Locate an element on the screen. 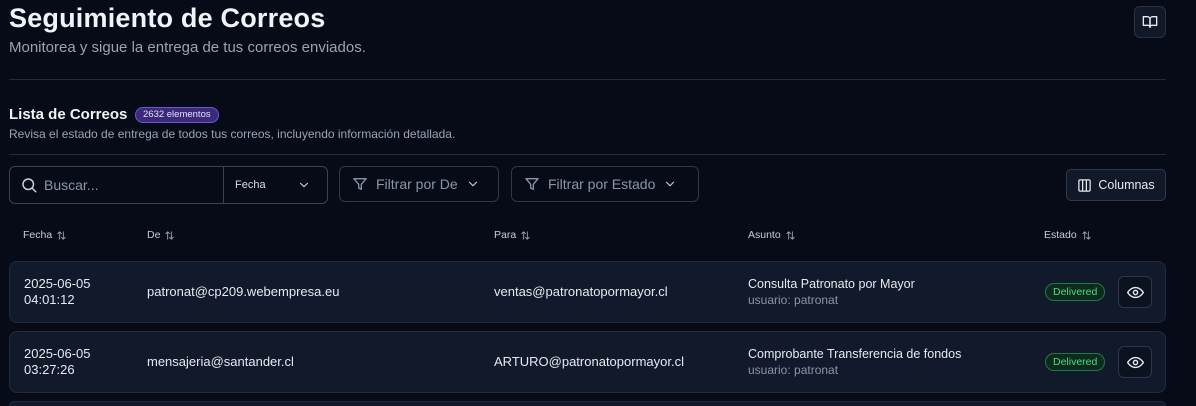 This screenshot has width=1196, height=406. cell-to: ARTURO@patronatopormayor.cl is located at coordinates (589, 361).